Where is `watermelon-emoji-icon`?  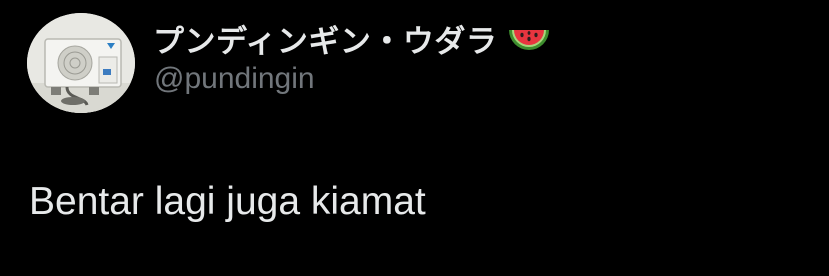 watermelon-emoji-icon is located at coordinates (529, 38).